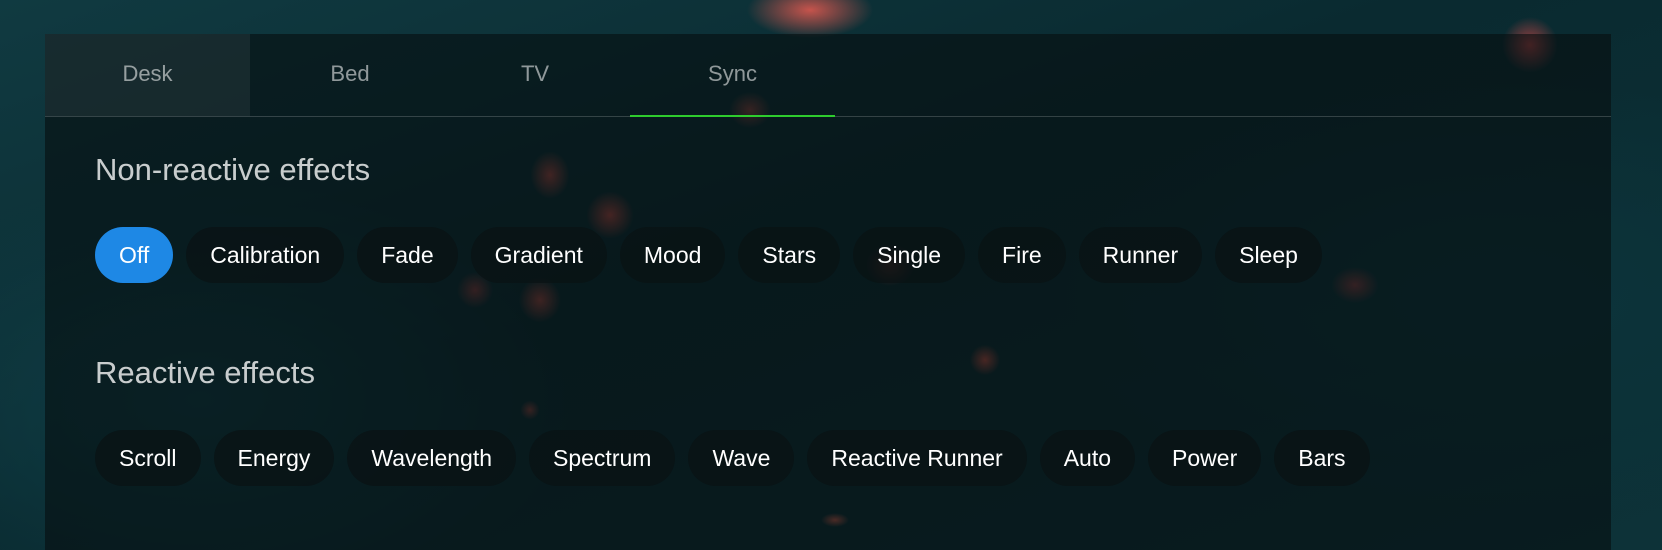 Image resolution: width=1662 pixels, height=550 pixels. What do you see at coordinates (538, 255) in the screenshot?
I see `effect-gradient-button: Gradient` at bounding box center [538, 255].